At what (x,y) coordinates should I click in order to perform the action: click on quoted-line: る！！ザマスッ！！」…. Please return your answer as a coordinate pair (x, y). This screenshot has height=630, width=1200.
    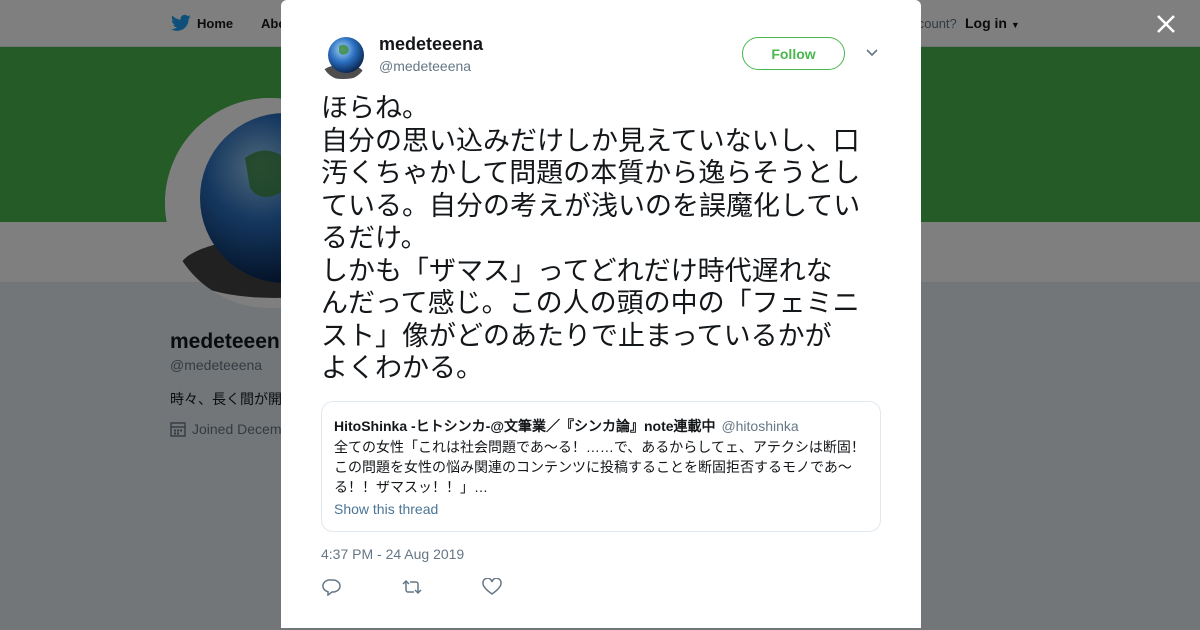
    Looking at the image, I should click on (411, 487).